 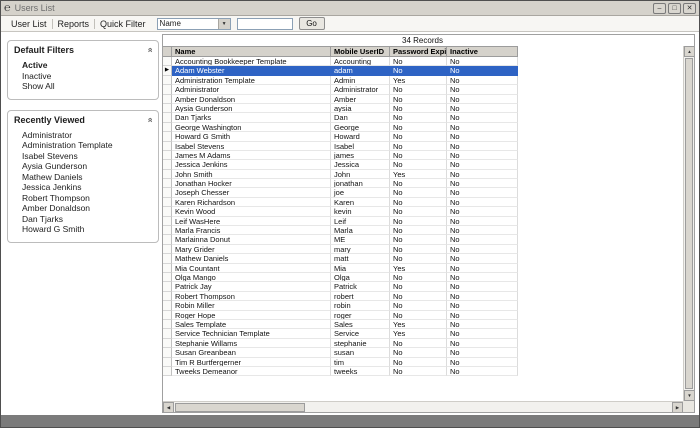 I want to click on table-row: Patrick Jay Patrick No No, so click(x=340, y=287).